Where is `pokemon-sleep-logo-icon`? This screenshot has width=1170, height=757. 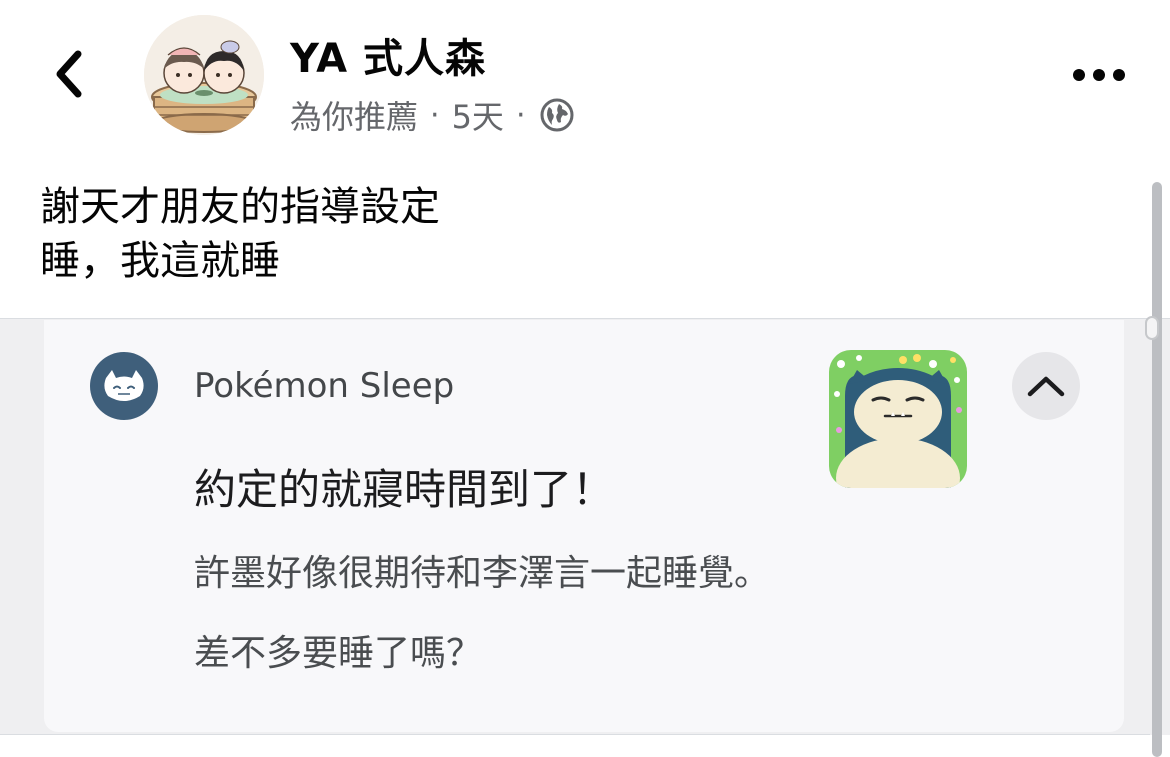
pokemon-sleep-logo-icon is located at coordinates (124, 385).